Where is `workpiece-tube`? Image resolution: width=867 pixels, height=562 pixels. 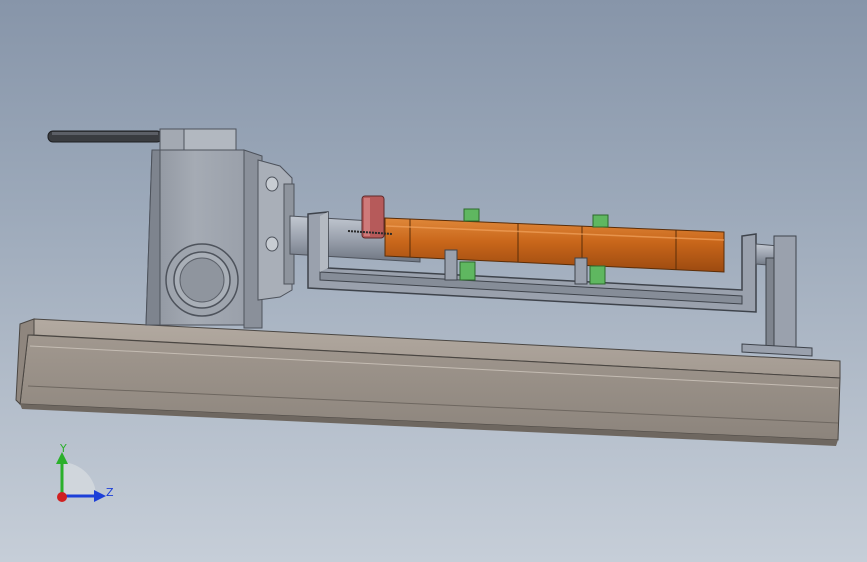 workpiece-tube is located at coordinates (554, 245).